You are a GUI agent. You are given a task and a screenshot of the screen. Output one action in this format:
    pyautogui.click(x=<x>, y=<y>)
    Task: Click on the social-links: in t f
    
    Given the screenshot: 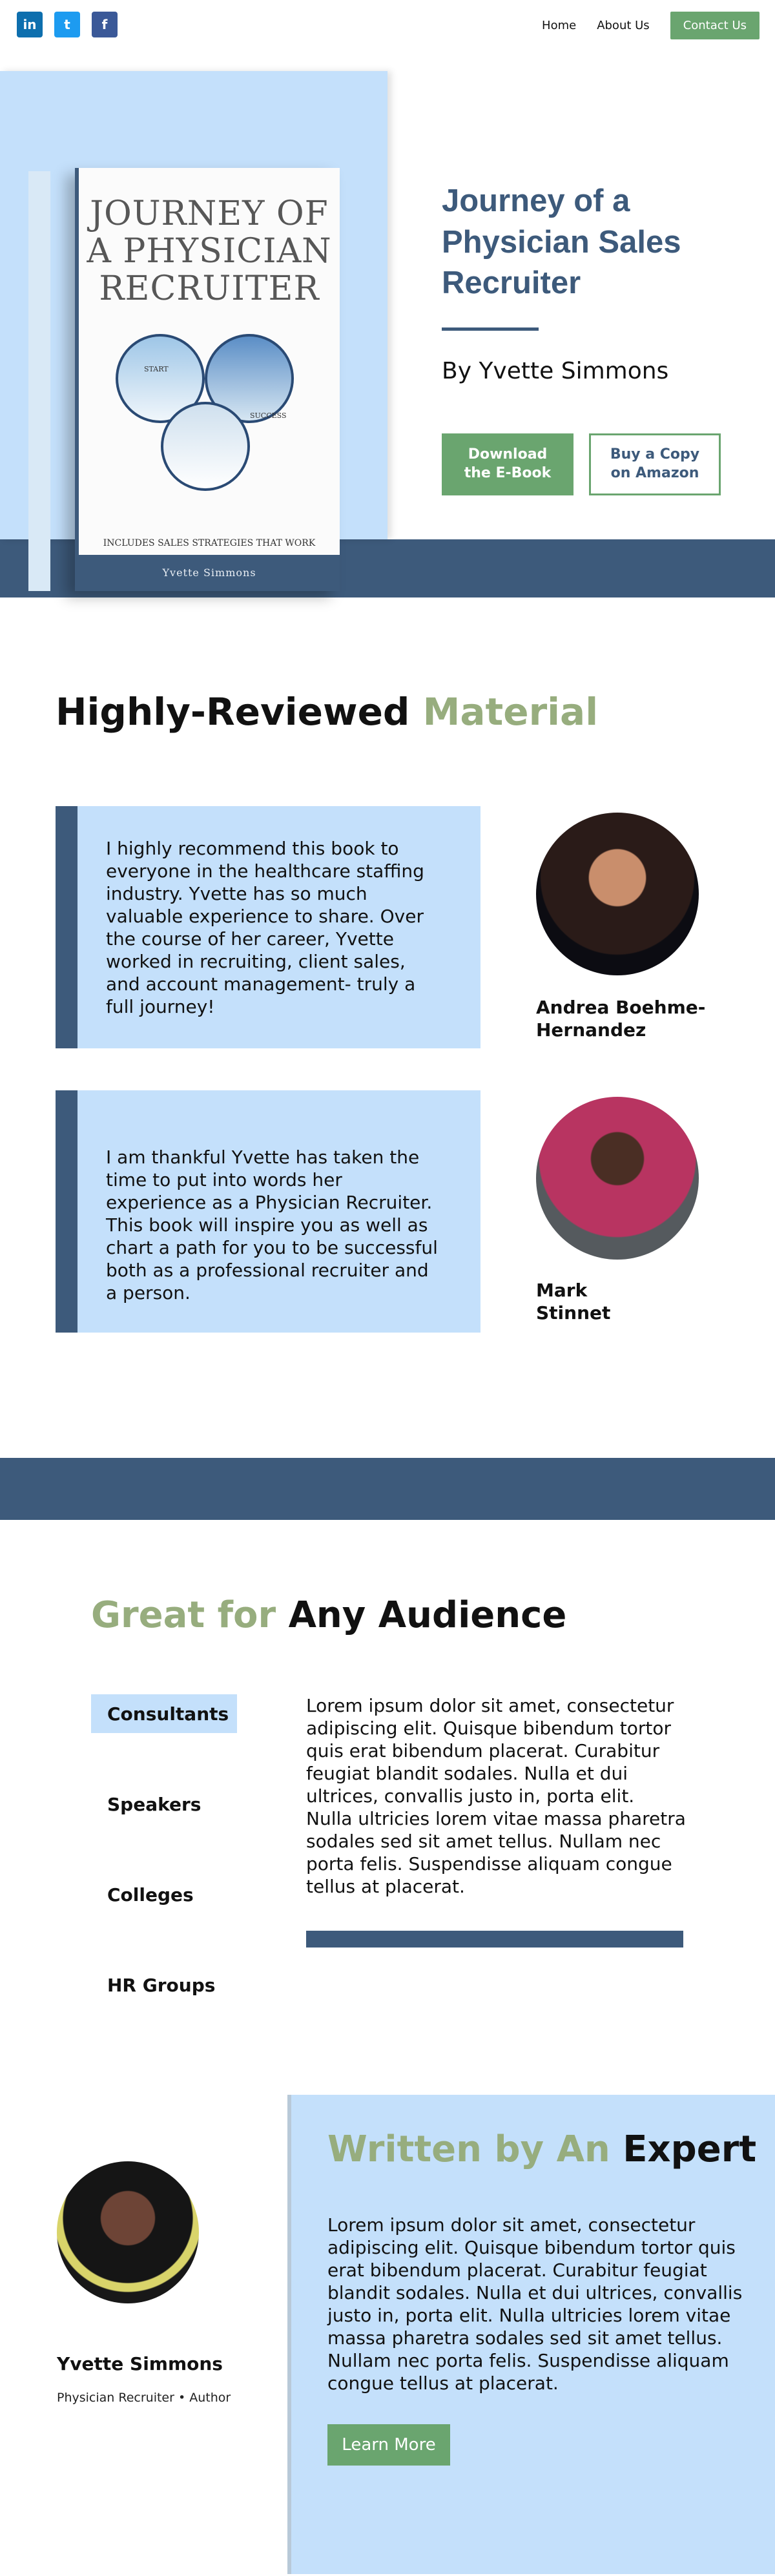 What is the action you would take?
    pyautogui.click(x=67, y=24)
    